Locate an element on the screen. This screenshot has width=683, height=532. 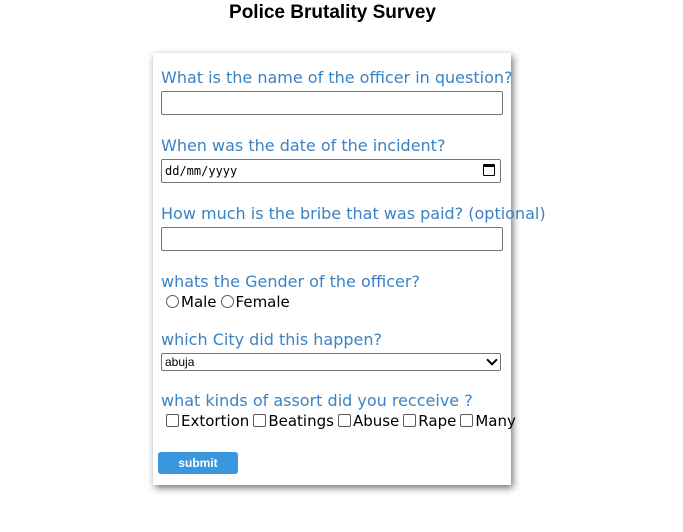
incident-date-label: When was the date of the incident? is located at coordinates (303, 145).